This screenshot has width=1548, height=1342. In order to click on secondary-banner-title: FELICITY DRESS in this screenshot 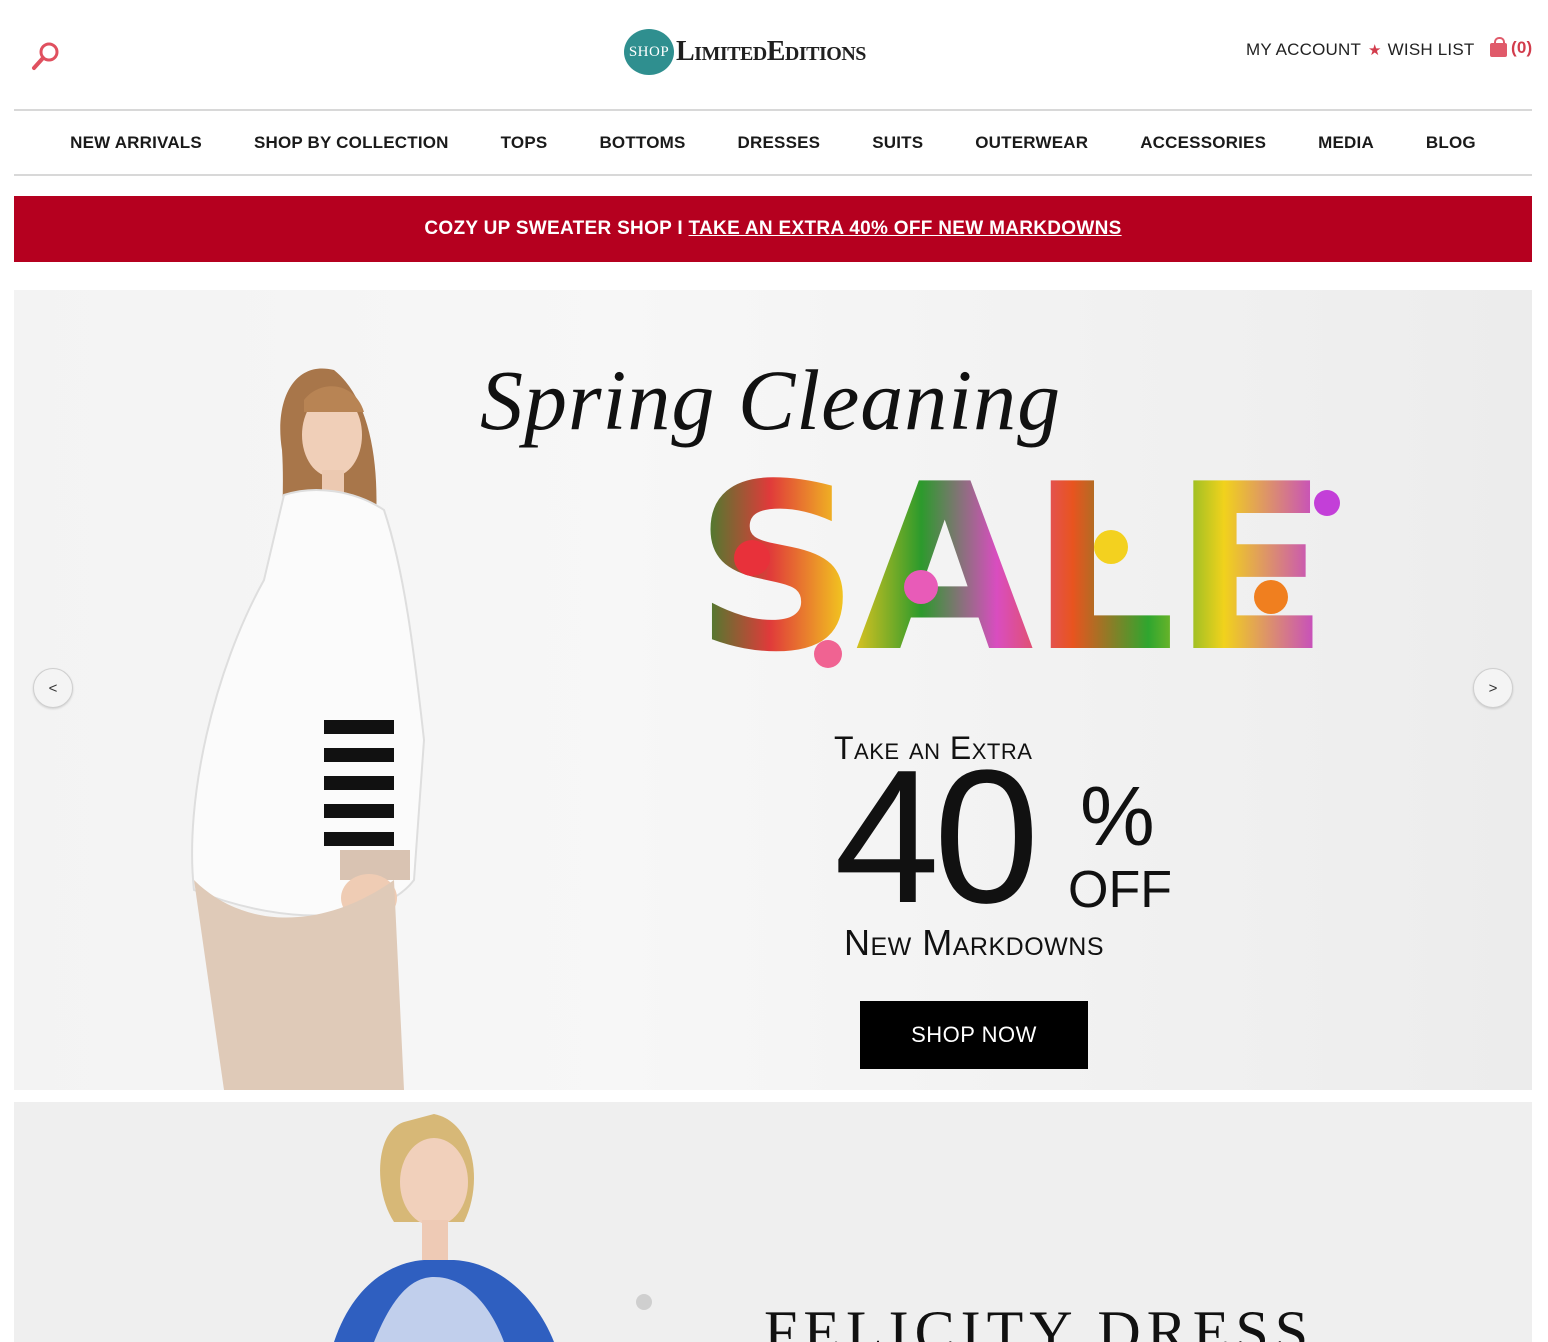, I will do `click(1039, 1320)`.